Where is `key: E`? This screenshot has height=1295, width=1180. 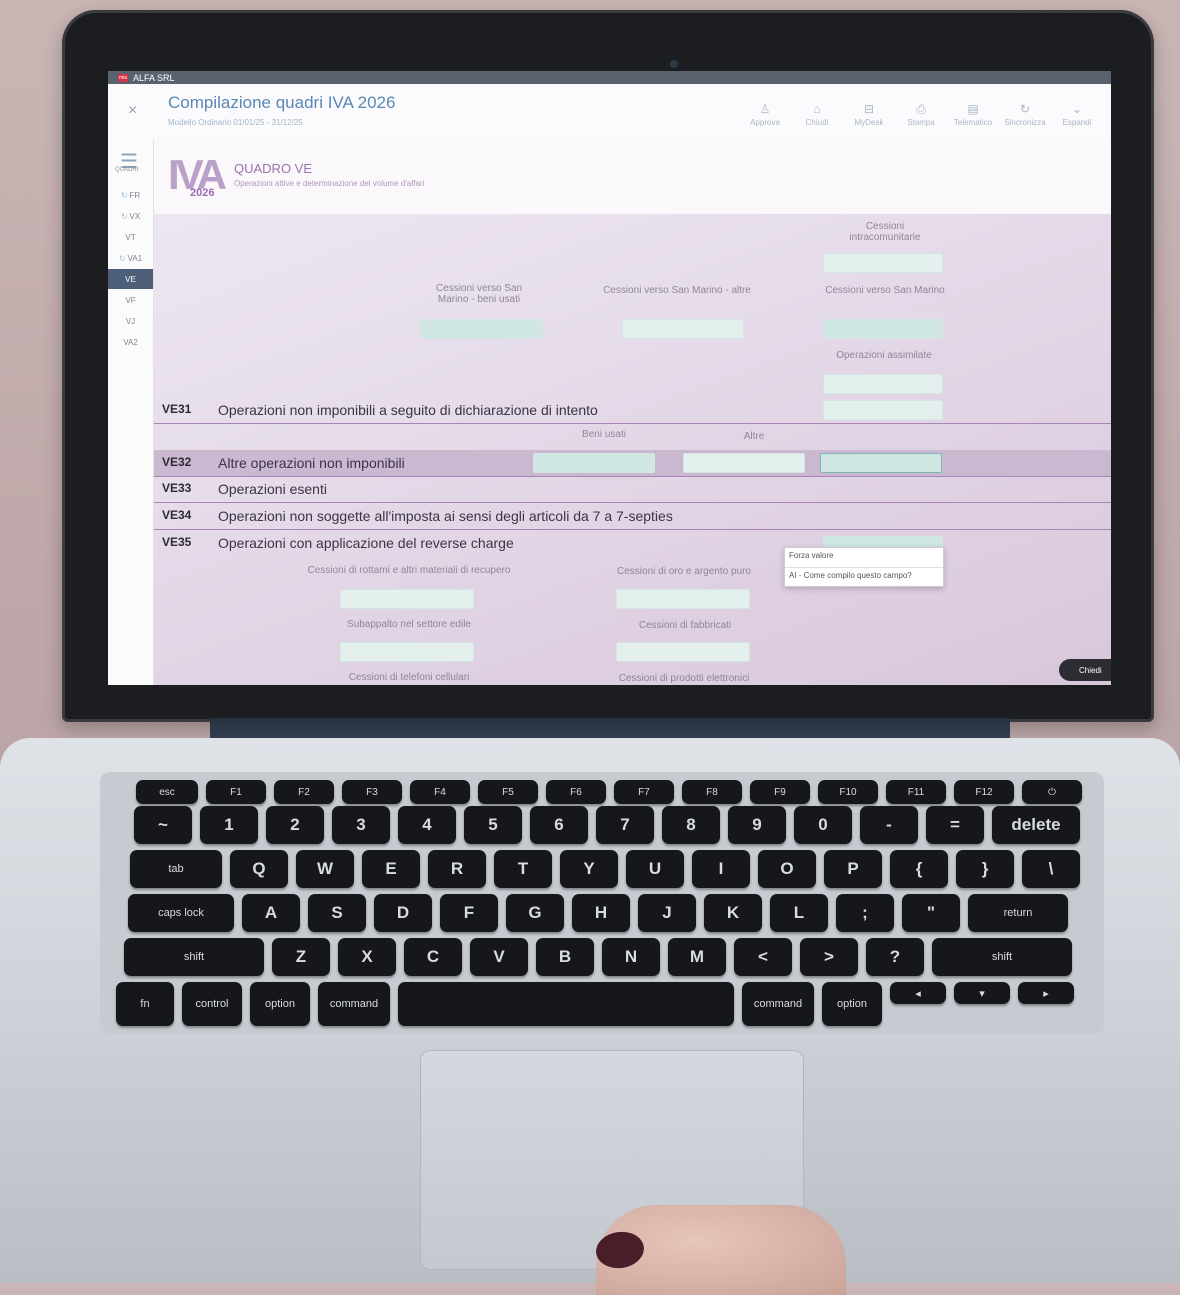 key: E is located at coordinates (391, 869).